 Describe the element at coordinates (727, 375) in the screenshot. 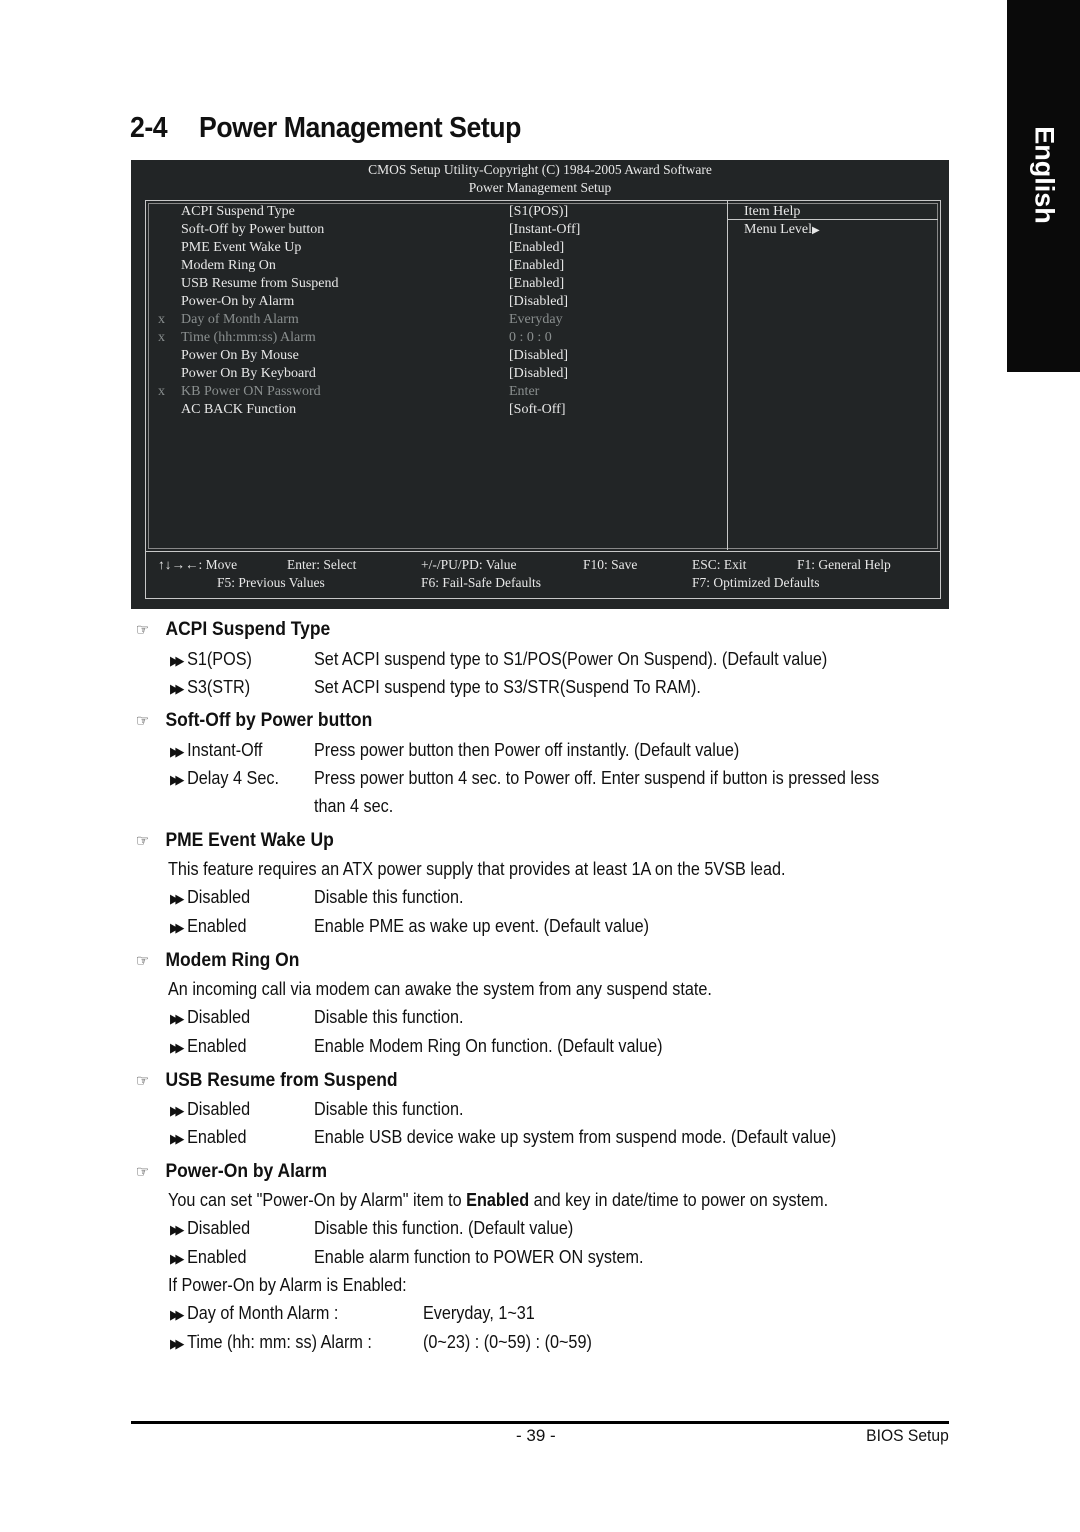

I see `bios-divider` at that location.